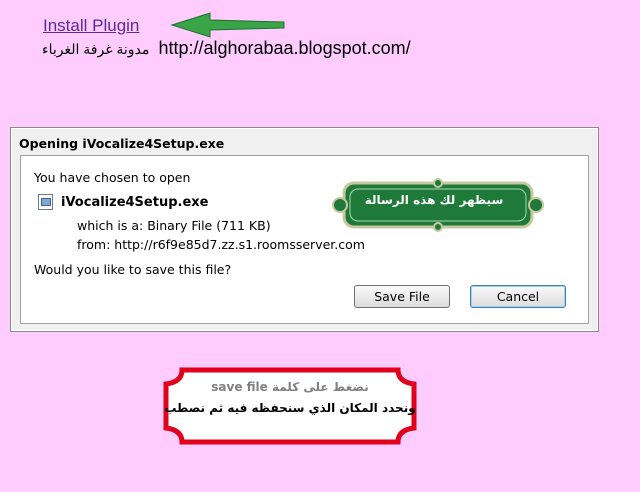 This screenshot has height=492, width=640. I want to click on blog-name-arabic: مدونة غرفة الغرباء, so click(96, 49).